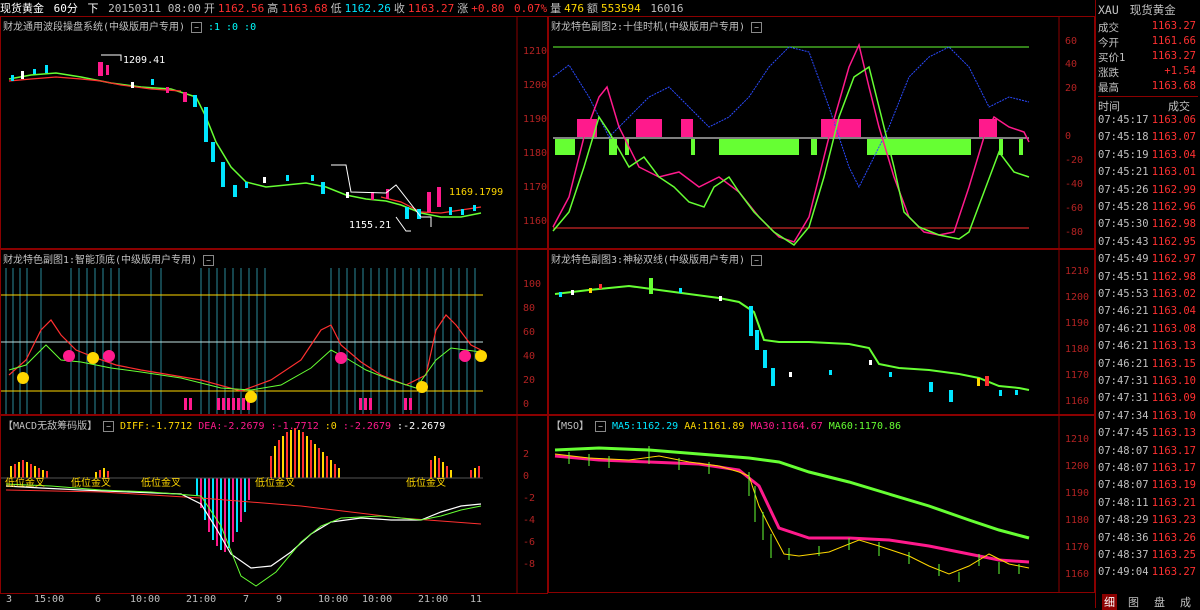 The image size is (1200, 610). What do you see at coordinates (209, 8) in the screenshot?
I see `open-label: 开` at bounding box center [209, 8].